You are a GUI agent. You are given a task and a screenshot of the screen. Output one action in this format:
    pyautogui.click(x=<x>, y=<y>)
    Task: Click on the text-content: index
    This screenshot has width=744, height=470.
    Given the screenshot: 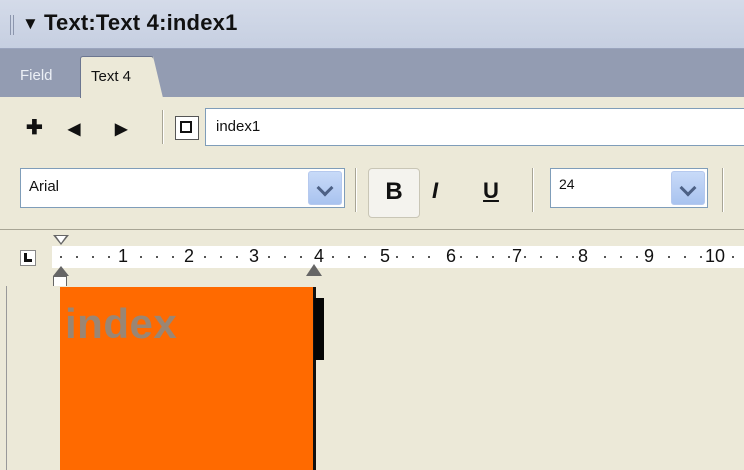 What is the action you would take?
    pyautogui.click(x=121, y=324)
    